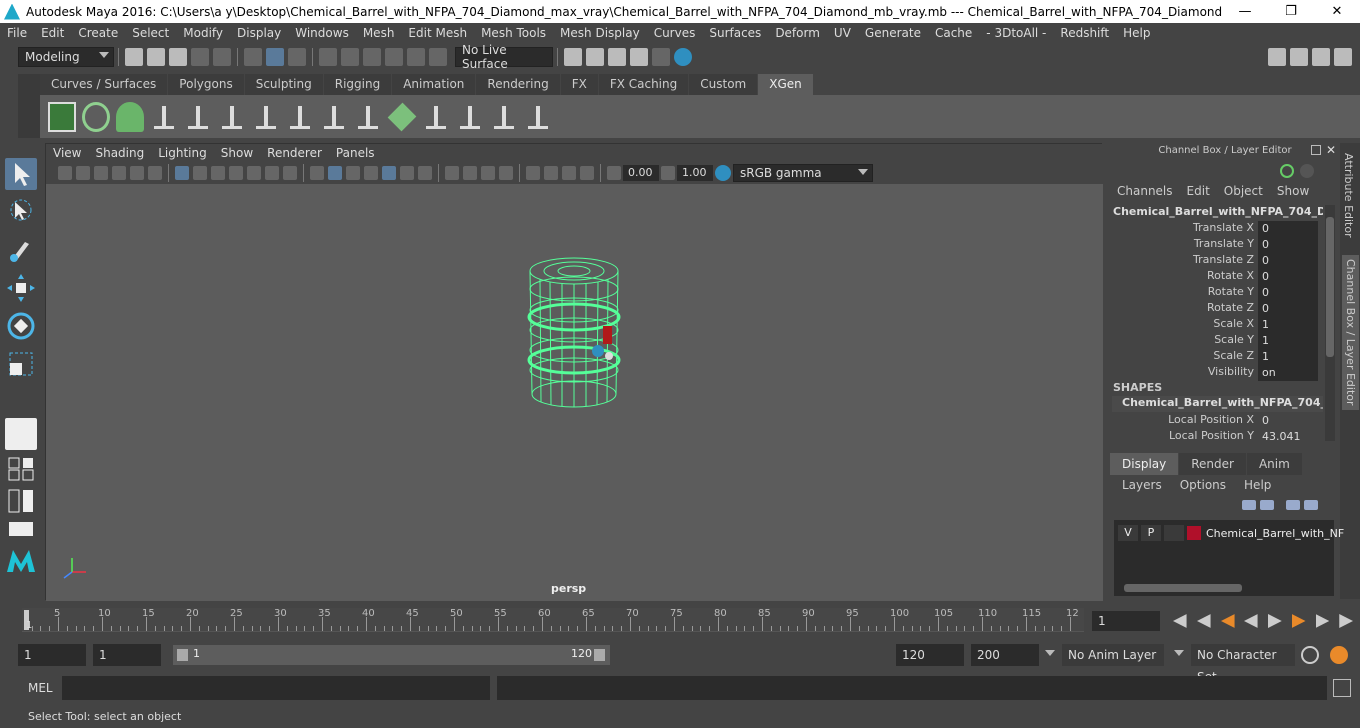 This screenshot has width=1360, height=728. Describe the element at coordinates (1005, 655) in the screenshot. I see `end-time-field: 200` at that location.